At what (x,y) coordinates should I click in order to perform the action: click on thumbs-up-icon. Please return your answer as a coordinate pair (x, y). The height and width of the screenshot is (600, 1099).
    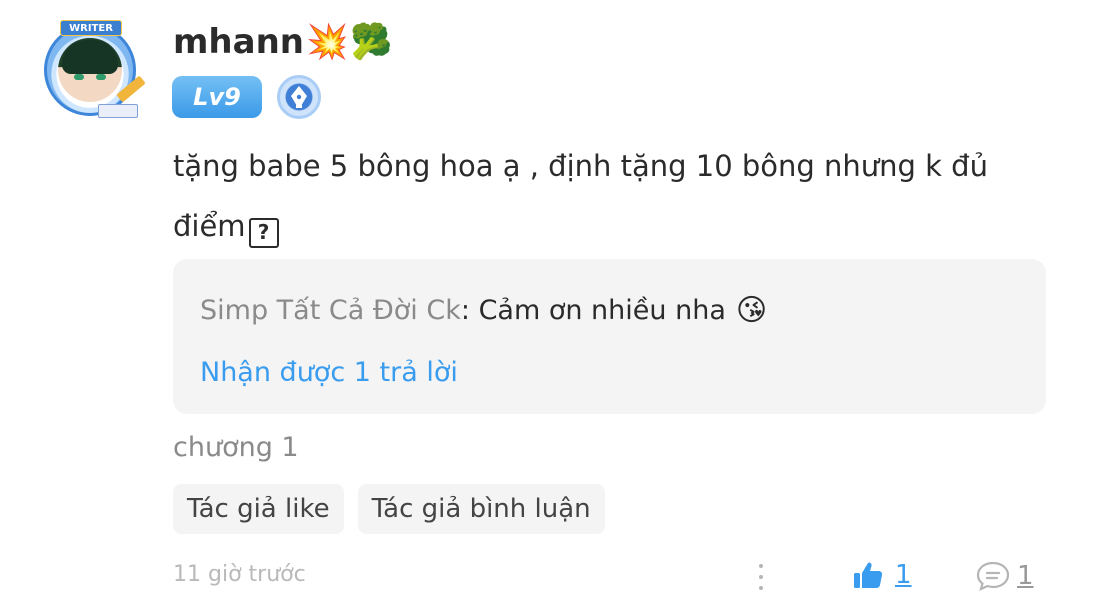
    Looking at the image, I should click on (868, 575).